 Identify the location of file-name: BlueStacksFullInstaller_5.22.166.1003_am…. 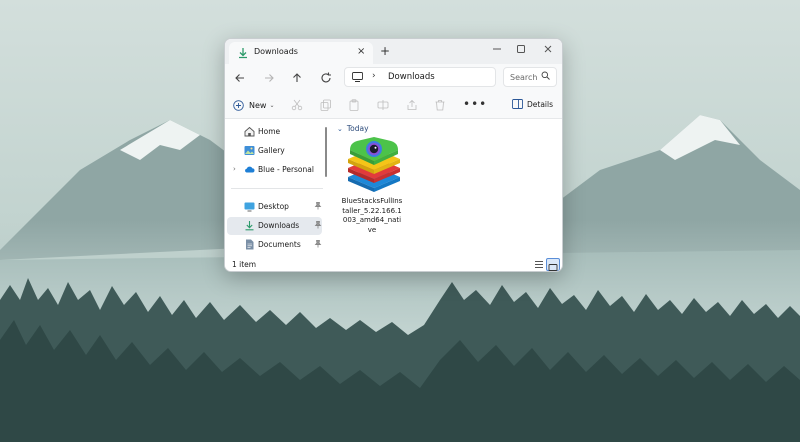
(372, 215).